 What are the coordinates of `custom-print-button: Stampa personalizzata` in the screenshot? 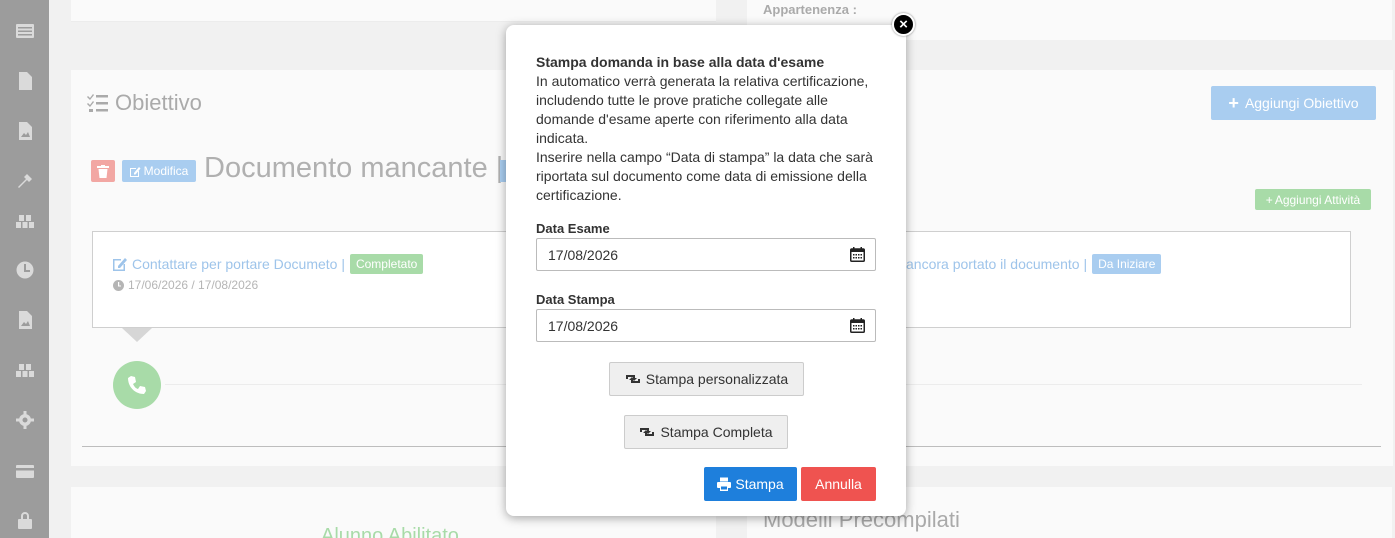 It's located at (706, 379).